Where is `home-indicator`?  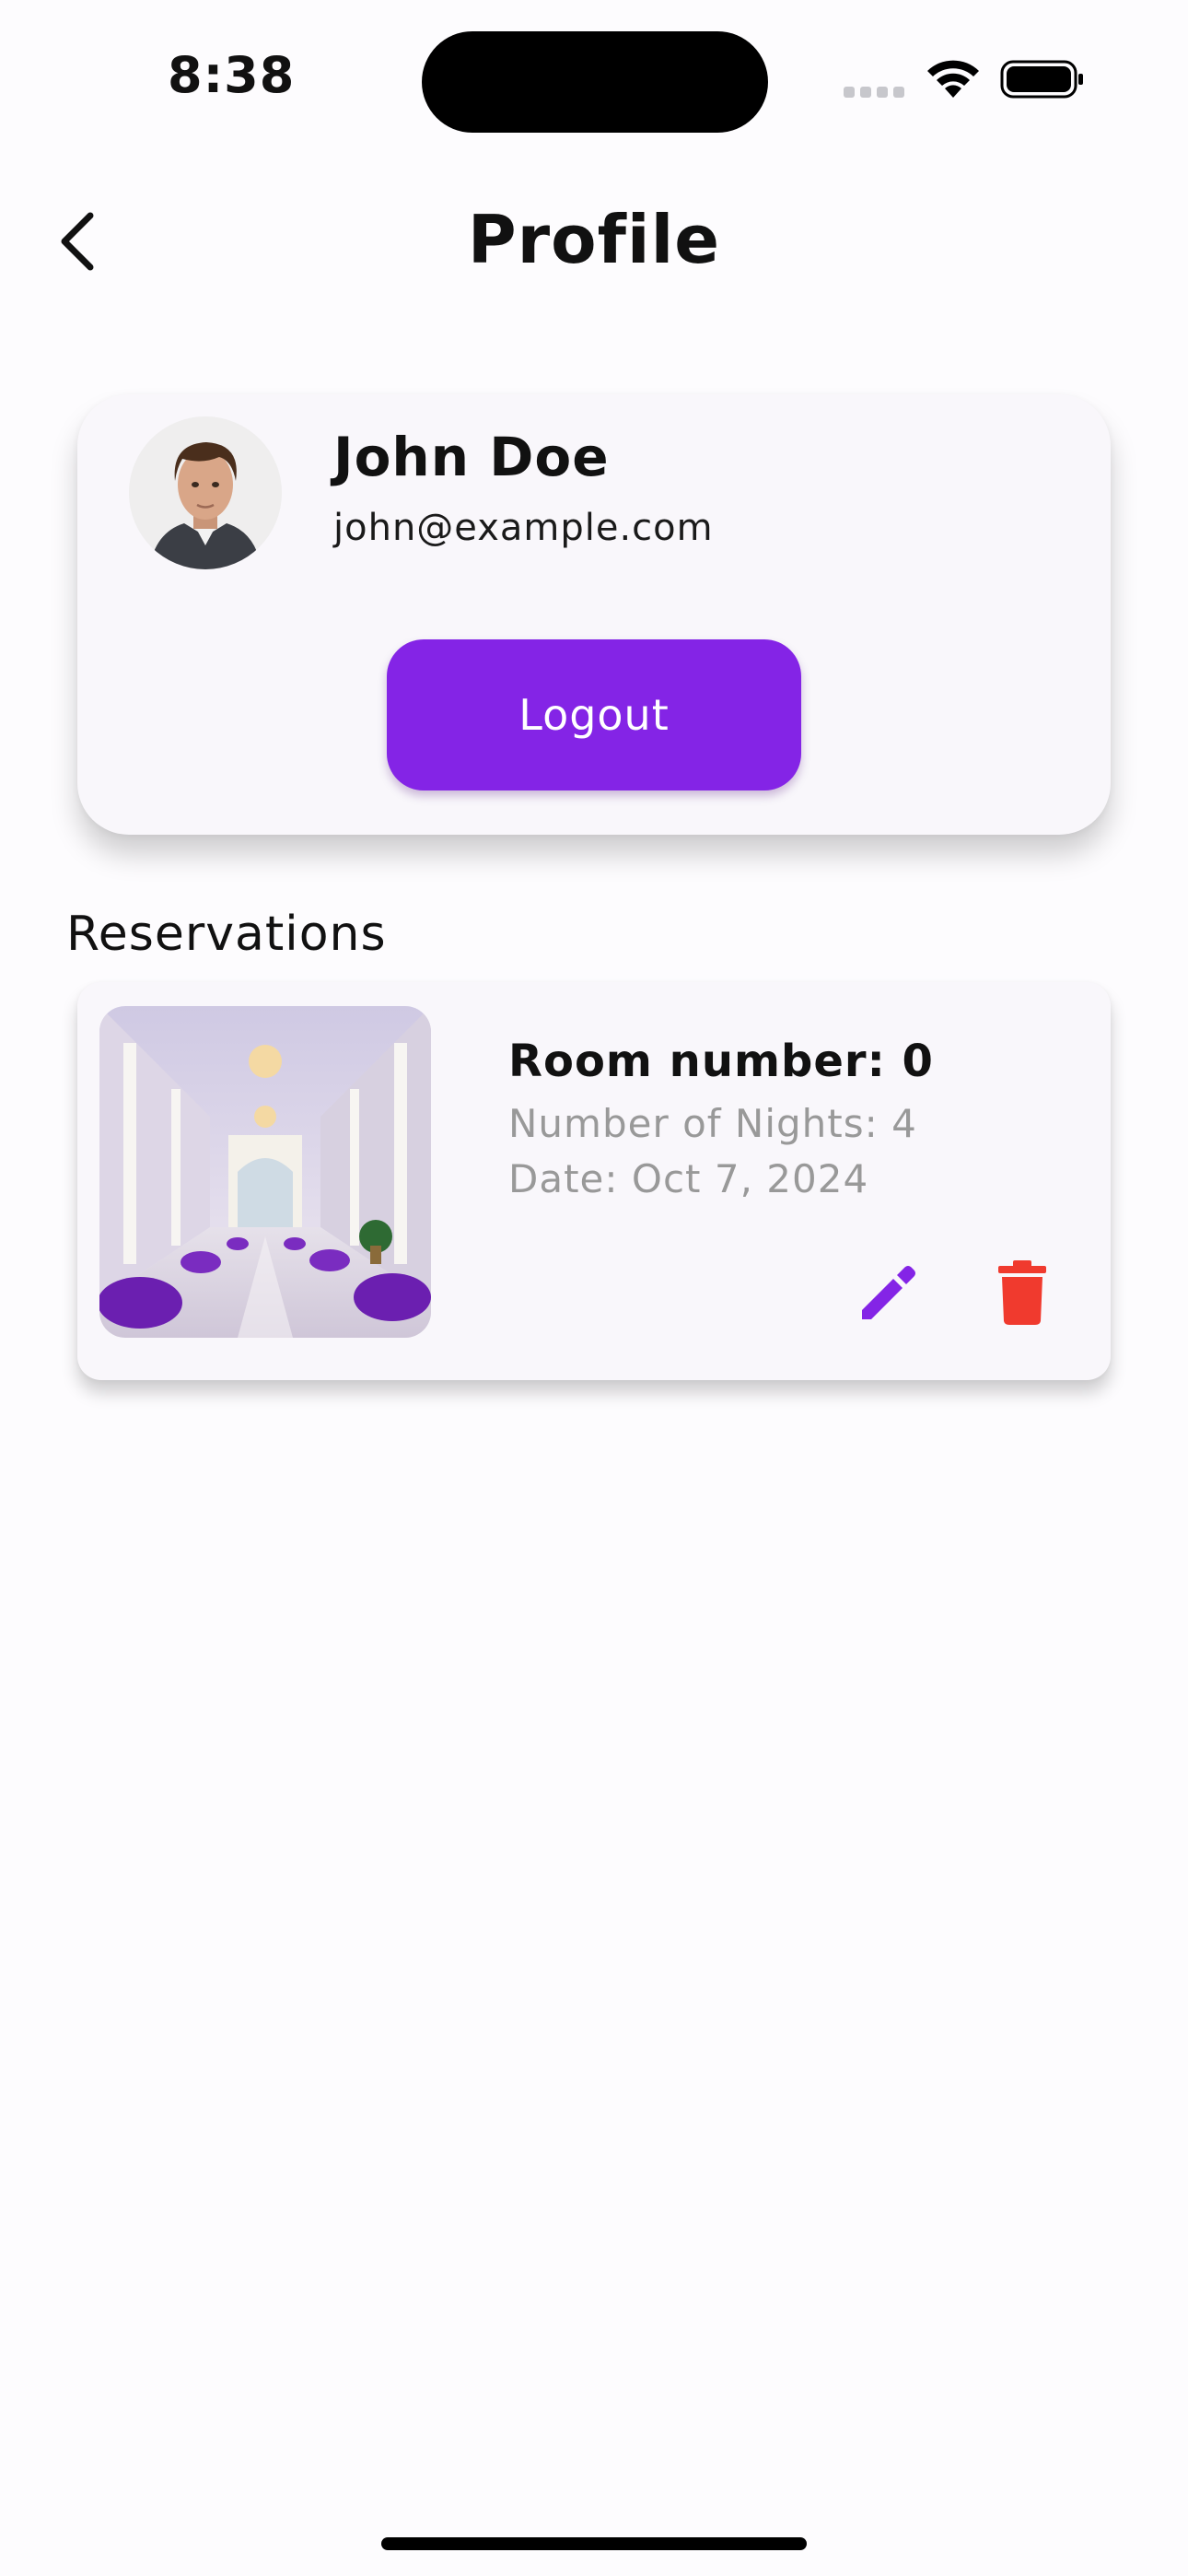 home-indicator is located at coordinates (594, 2543).